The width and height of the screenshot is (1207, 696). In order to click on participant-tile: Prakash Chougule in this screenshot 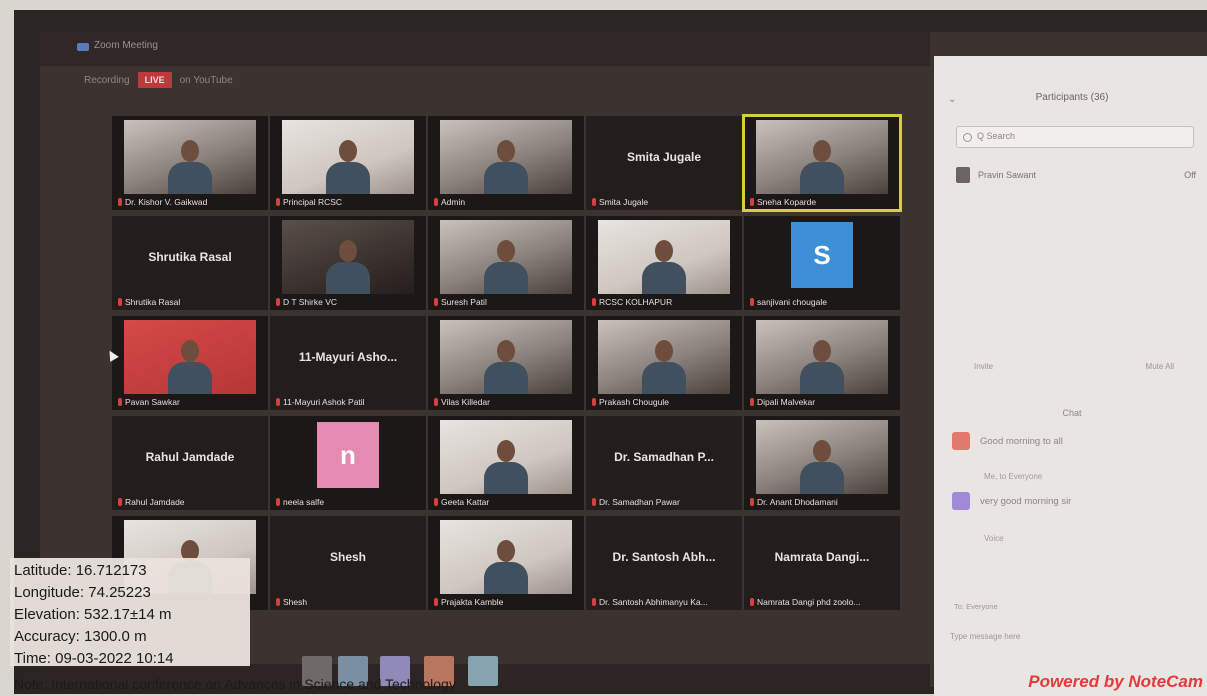, I will do `click(664, 363)`.